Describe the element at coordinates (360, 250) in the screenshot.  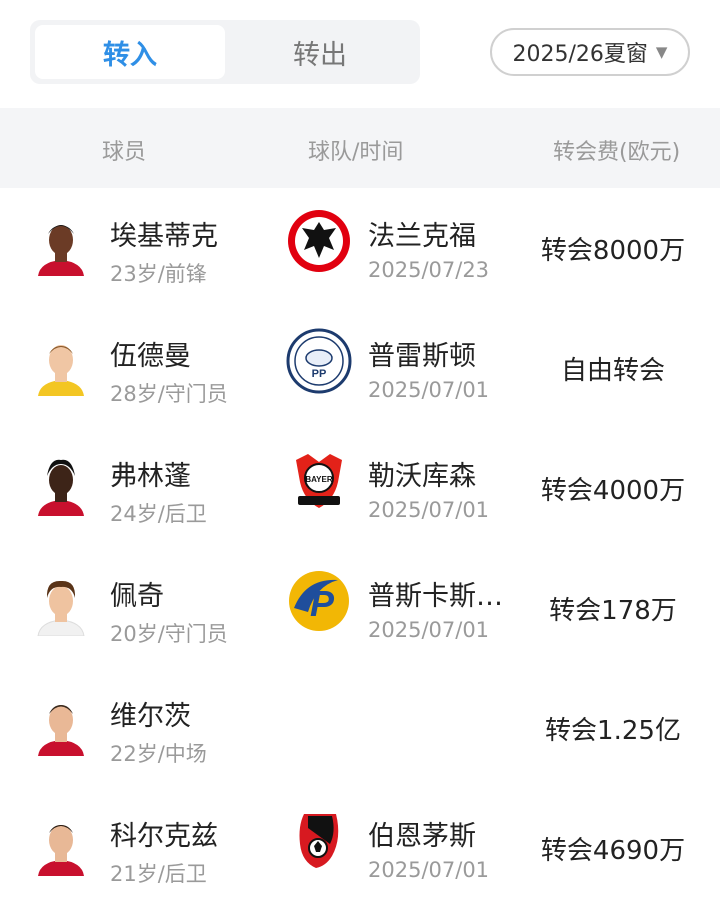
I see `table-row: 埃基蒂克 23岁/前锋 法兰克福 2025/07/23 转会8000万` at that location.